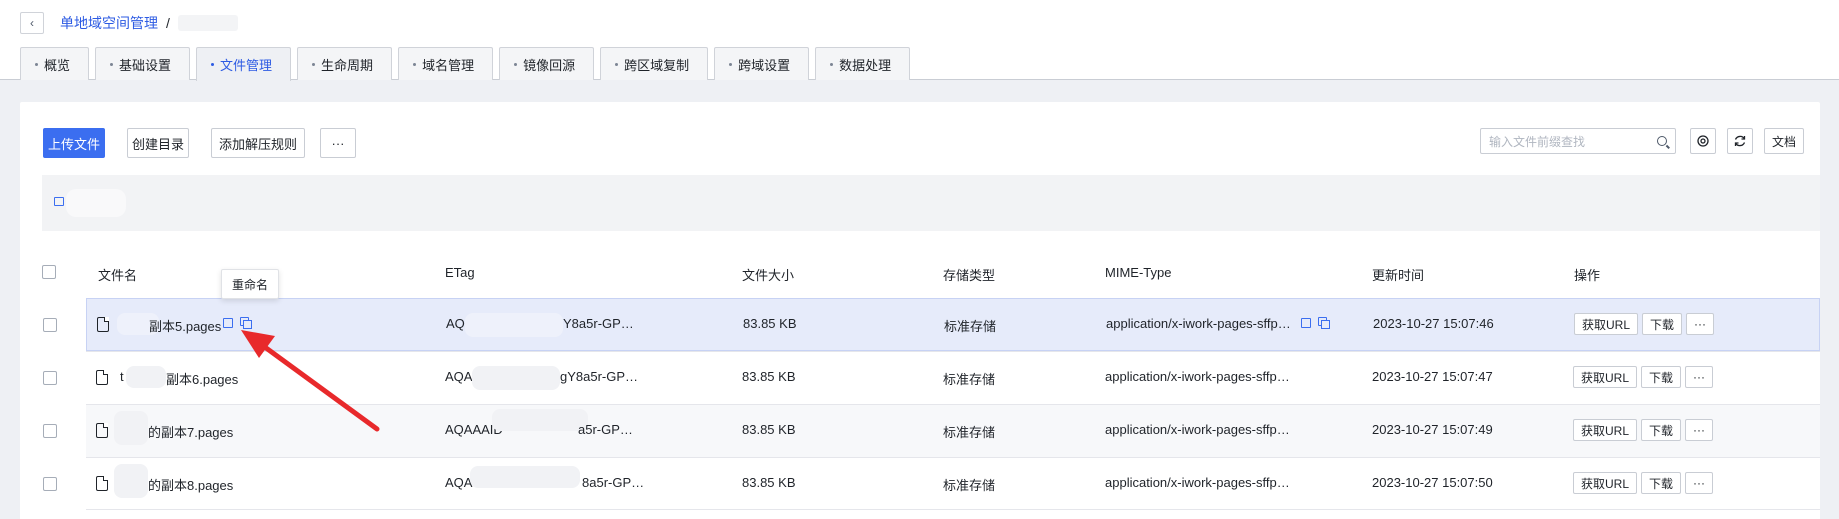 The height and width of the screenshot is (519, 1839). I want to click on edit-mime-icon, so click(1306, 323).